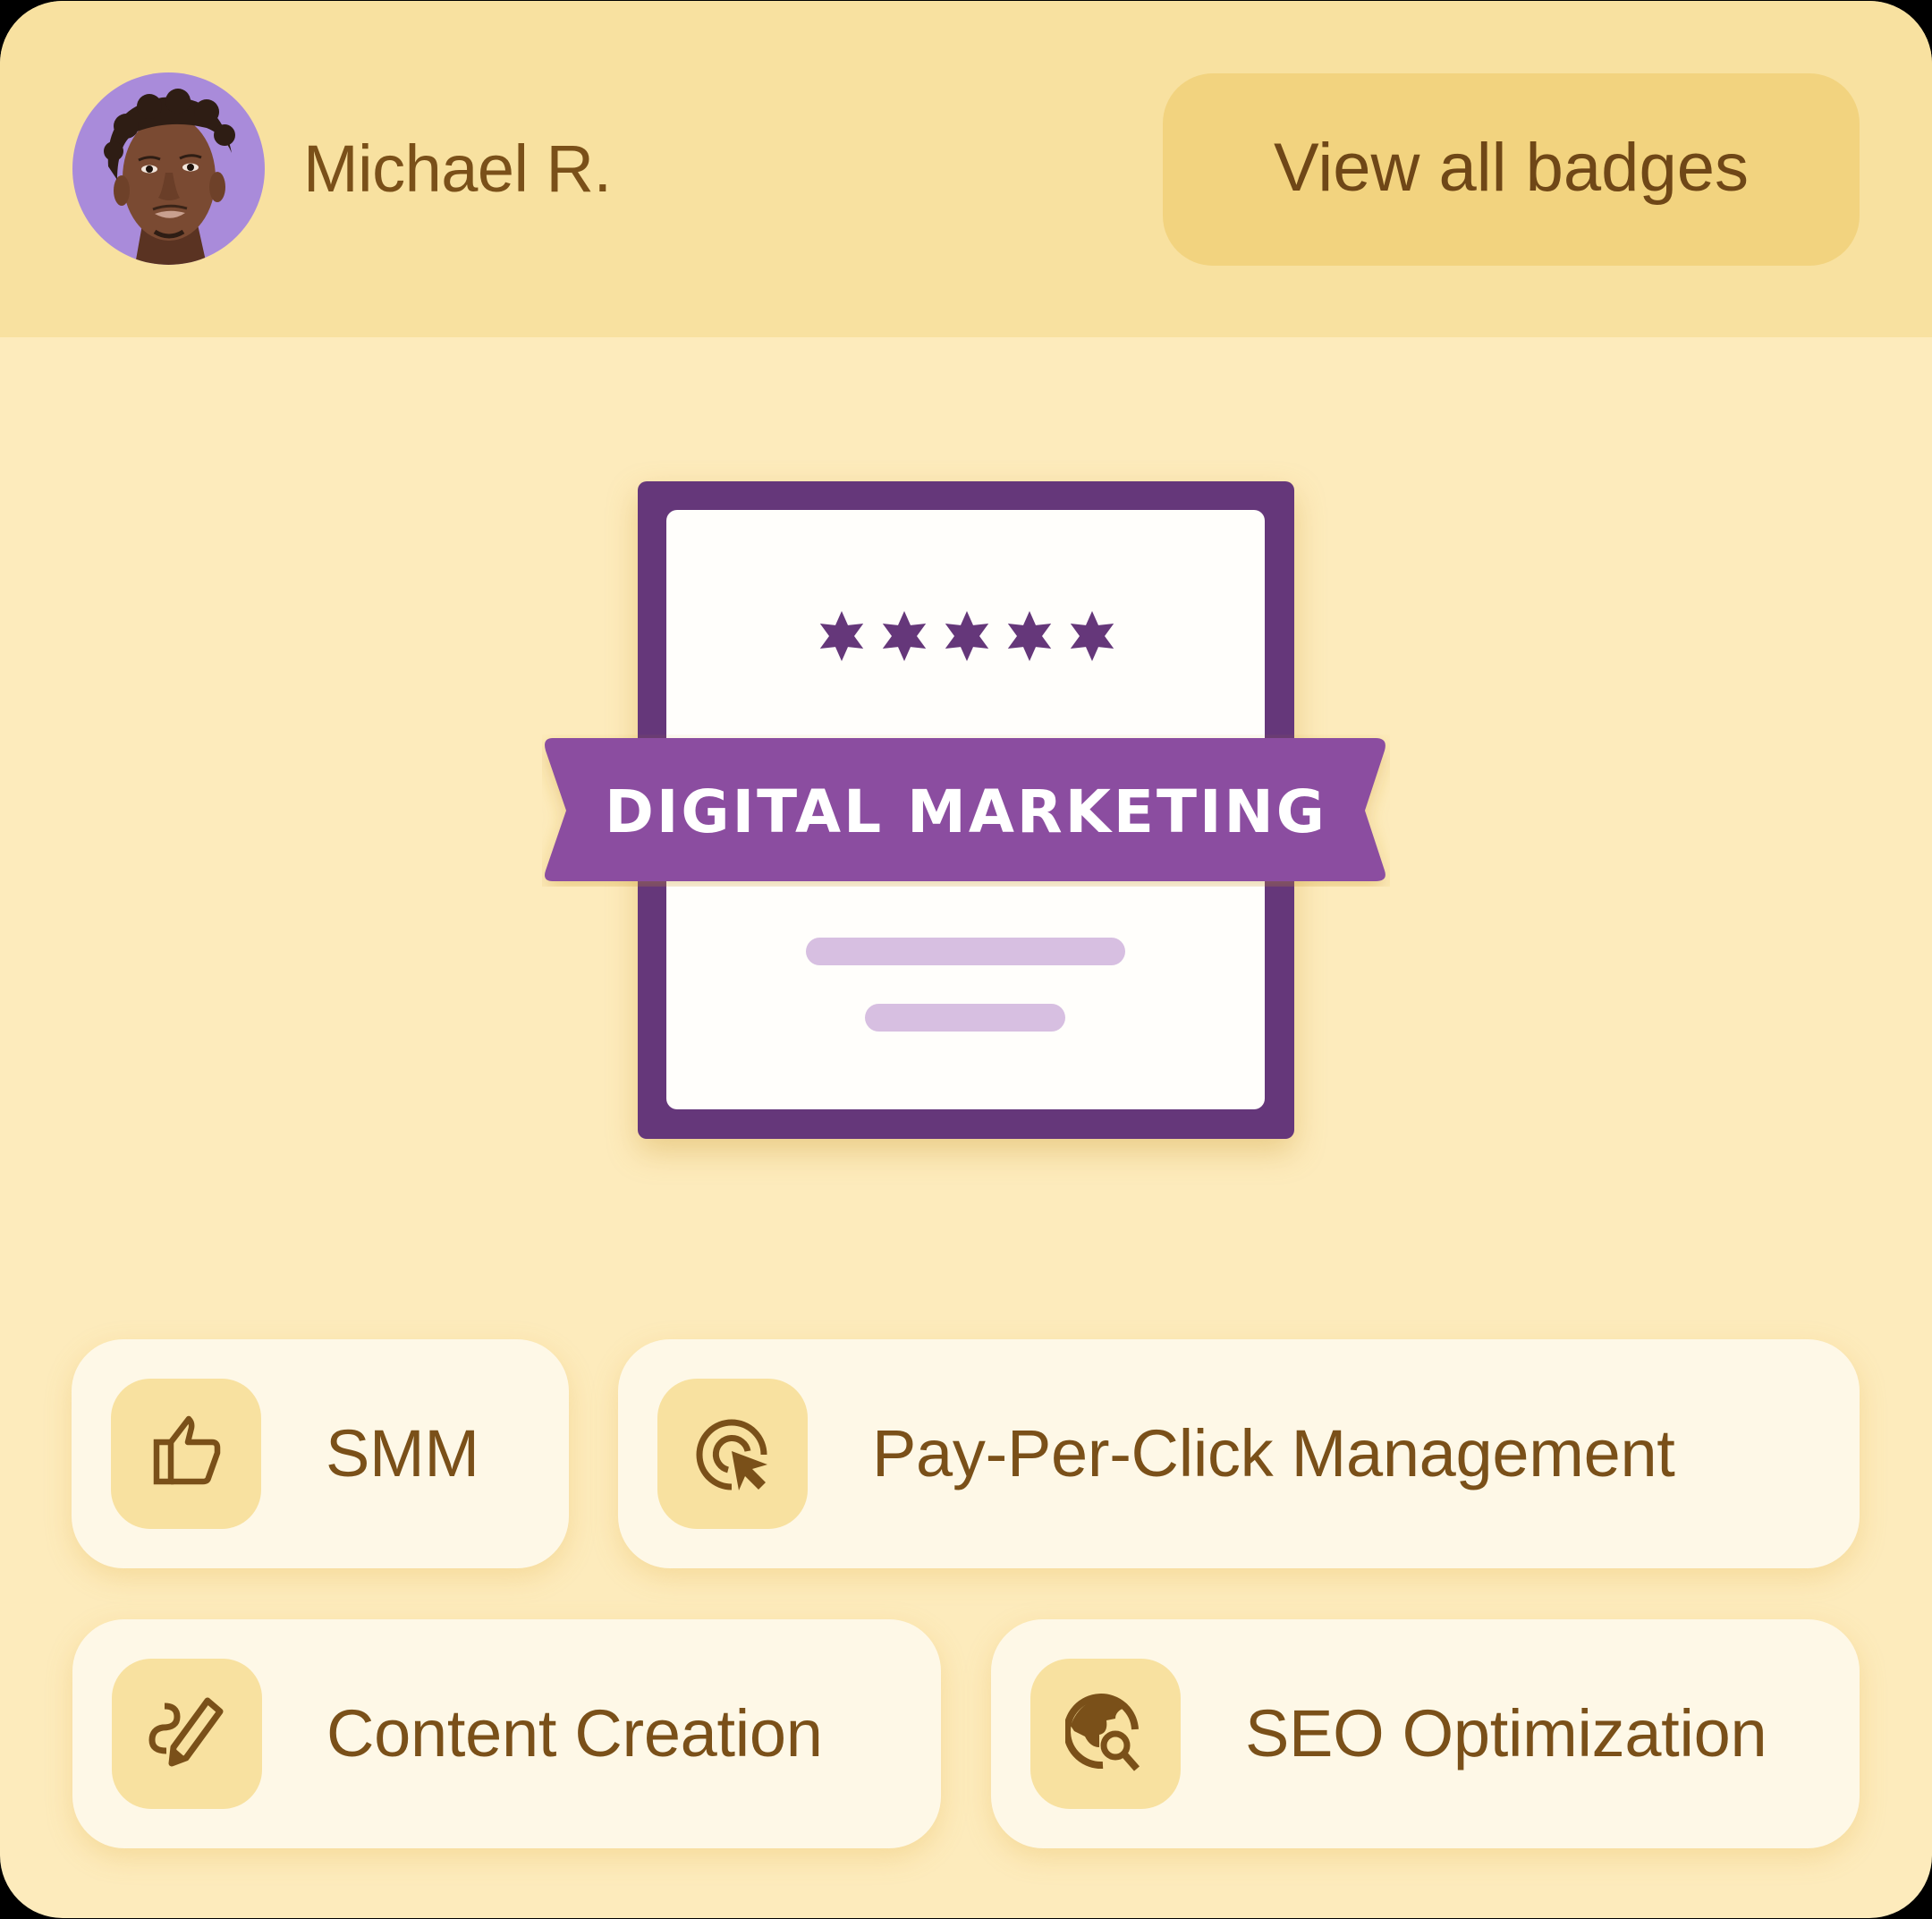 Image resolution: width=1932 pixels, height=1919 pixels. What do you see at coordinates (1273, 1453) in the screenshot?
I see `skill-label: Pay-Per-Click Management` at bounding box center [1273, 1453].